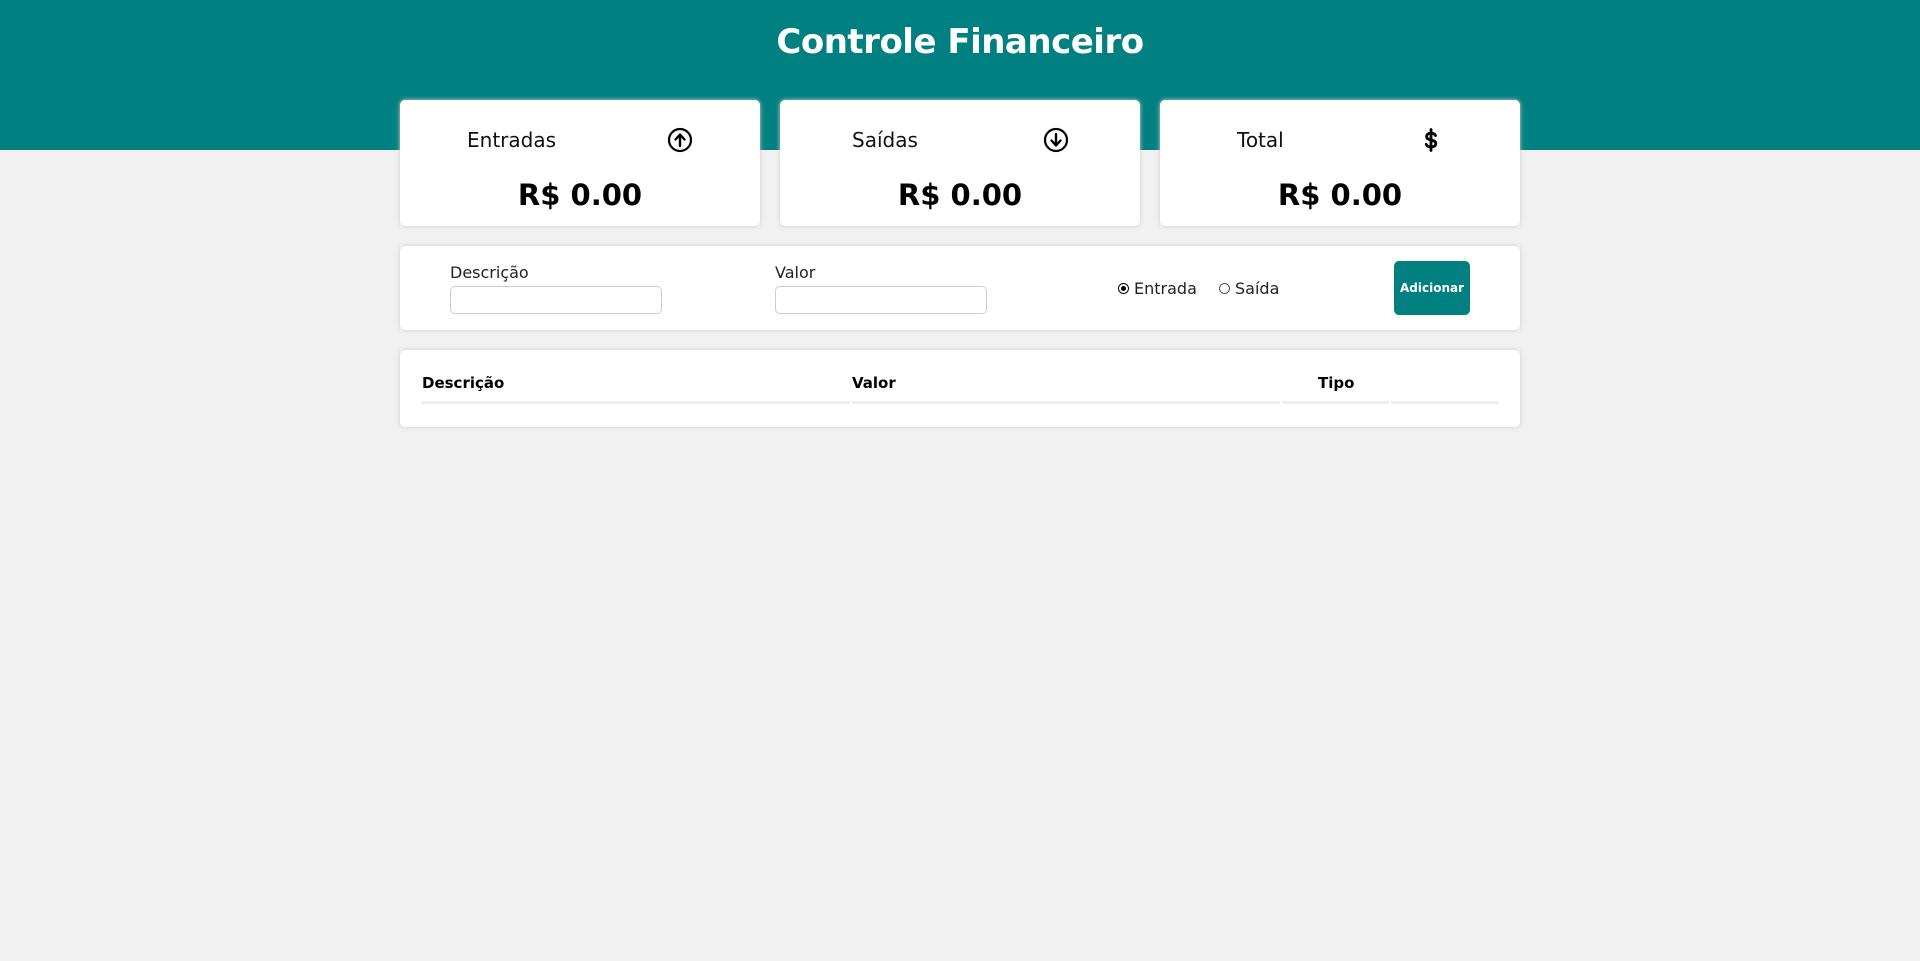 Image resolution: width=1920 pixels, height=961 pixels. Describe the element at coordinates (463, 383) in the screenshot. I see `column-header-description: Descrição` at that location.